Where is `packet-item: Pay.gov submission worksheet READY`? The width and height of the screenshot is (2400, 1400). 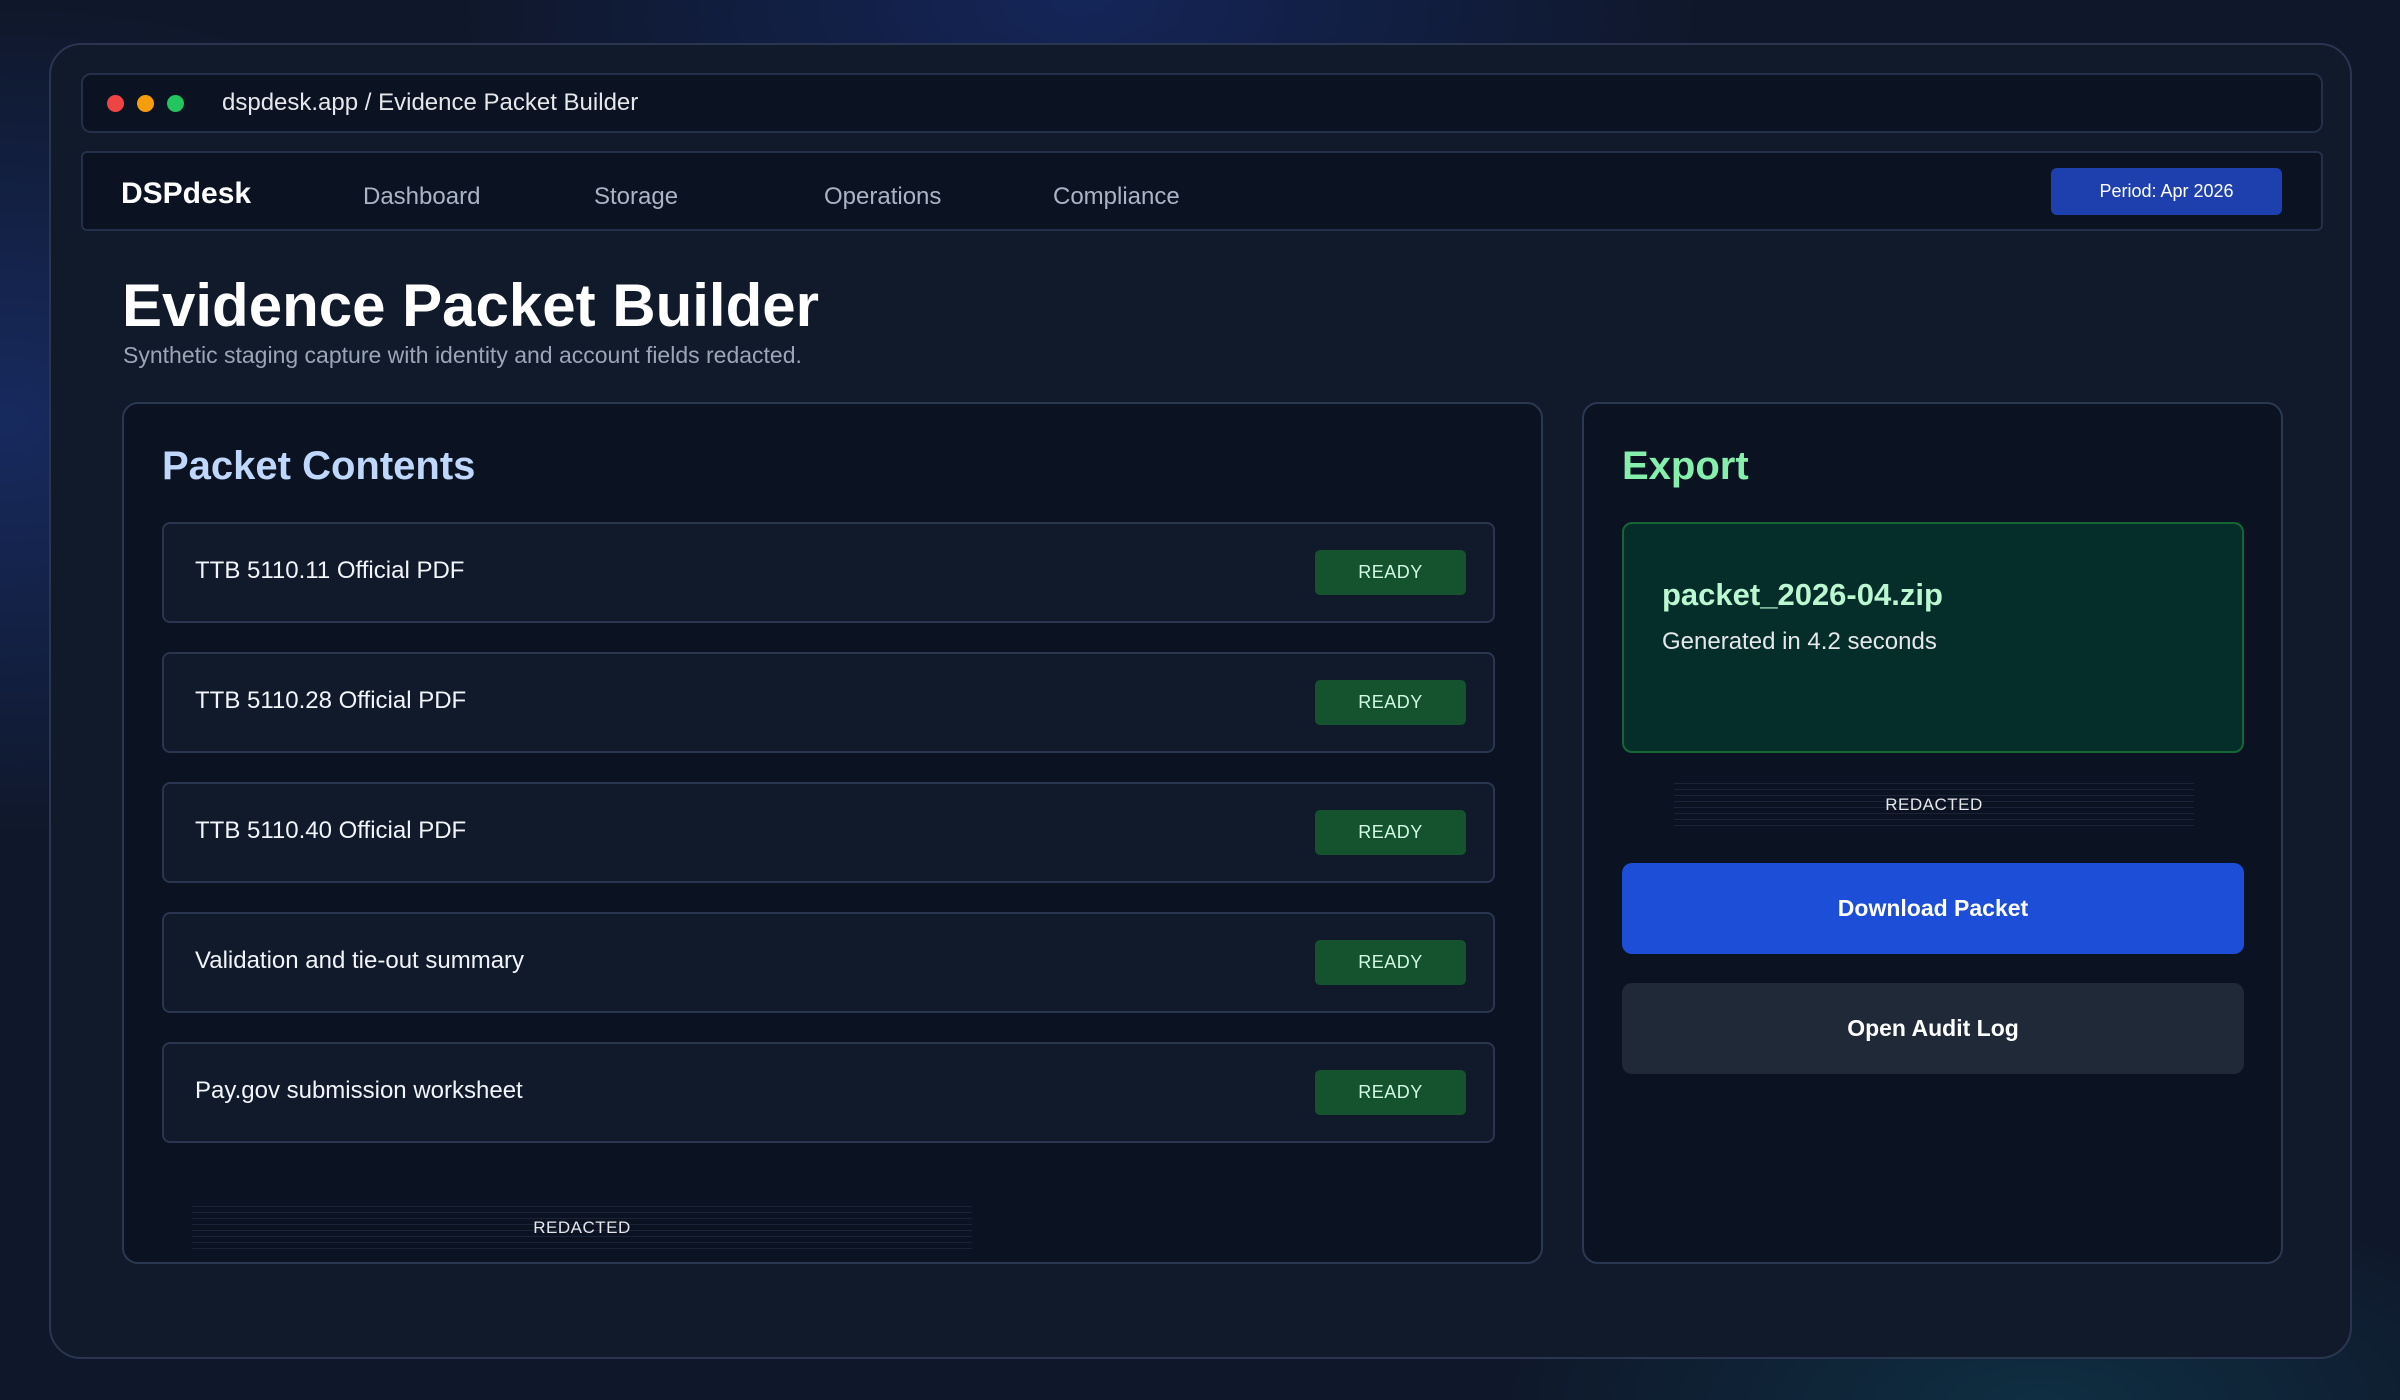 packet-item: Pay.gov submission worksheet READY is located at coordinates (828, 1092).